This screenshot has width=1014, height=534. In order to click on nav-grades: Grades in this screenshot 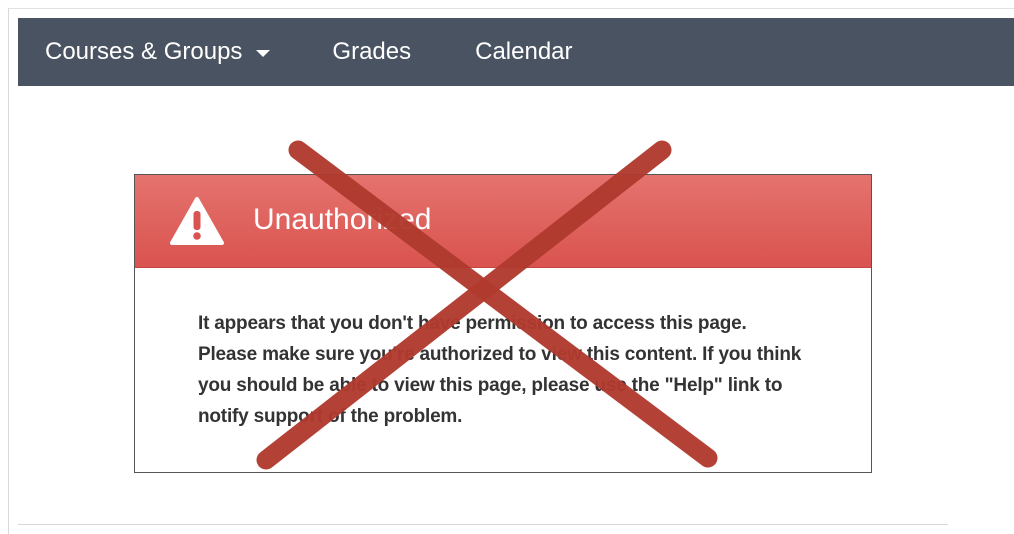, I will do `click(371, 52)`.